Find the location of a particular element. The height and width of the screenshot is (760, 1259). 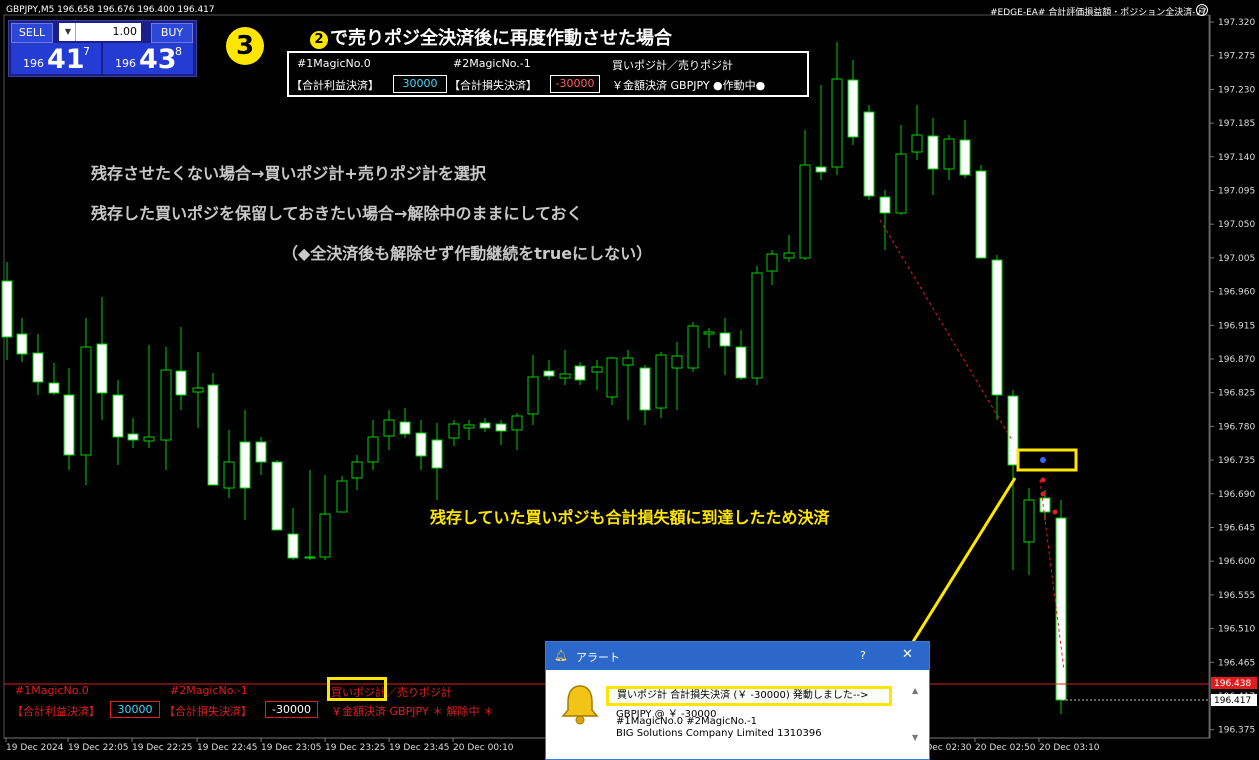

time-label-7: 20 Dec 00:10 is located at coordinates (483, 748).